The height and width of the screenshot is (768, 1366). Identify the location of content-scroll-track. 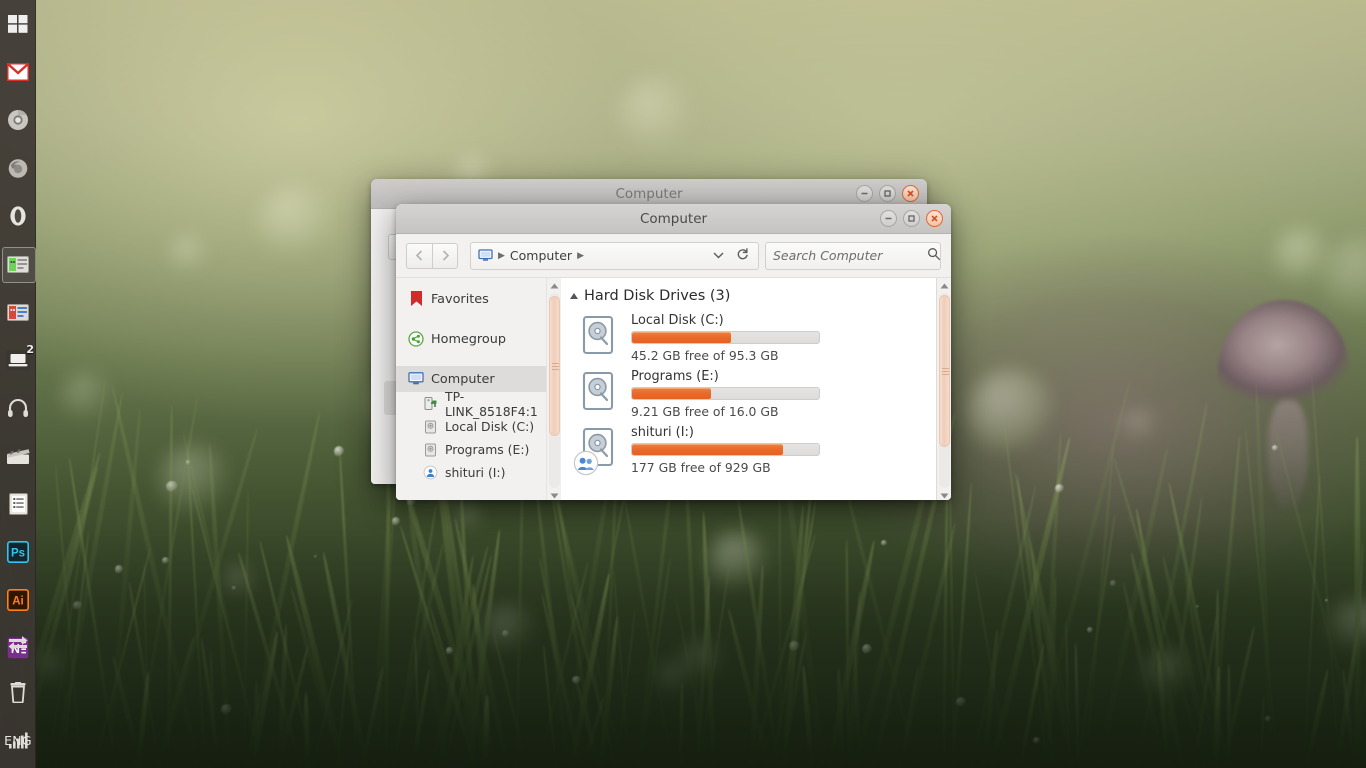
(944, 390).